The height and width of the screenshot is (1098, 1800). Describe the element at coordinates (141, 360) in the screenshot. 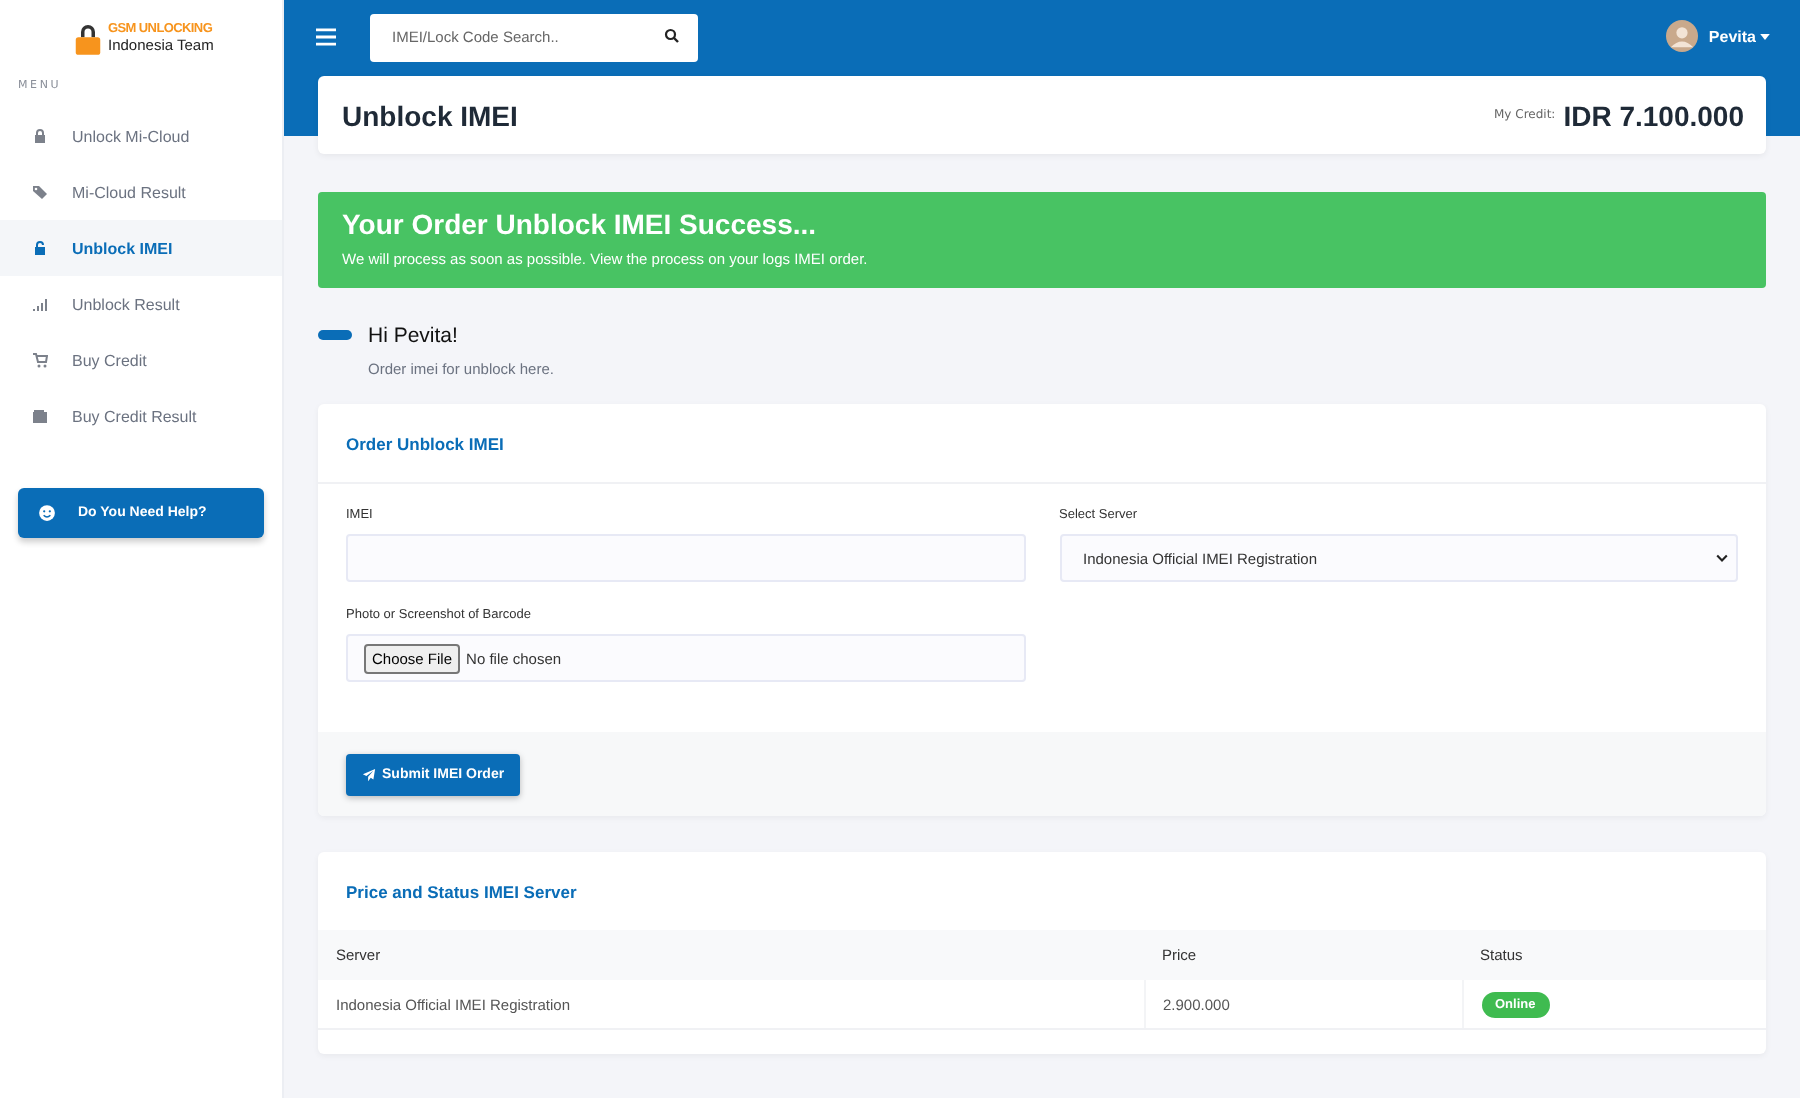

I see `sidebar-item: Buy Credit` at that location.